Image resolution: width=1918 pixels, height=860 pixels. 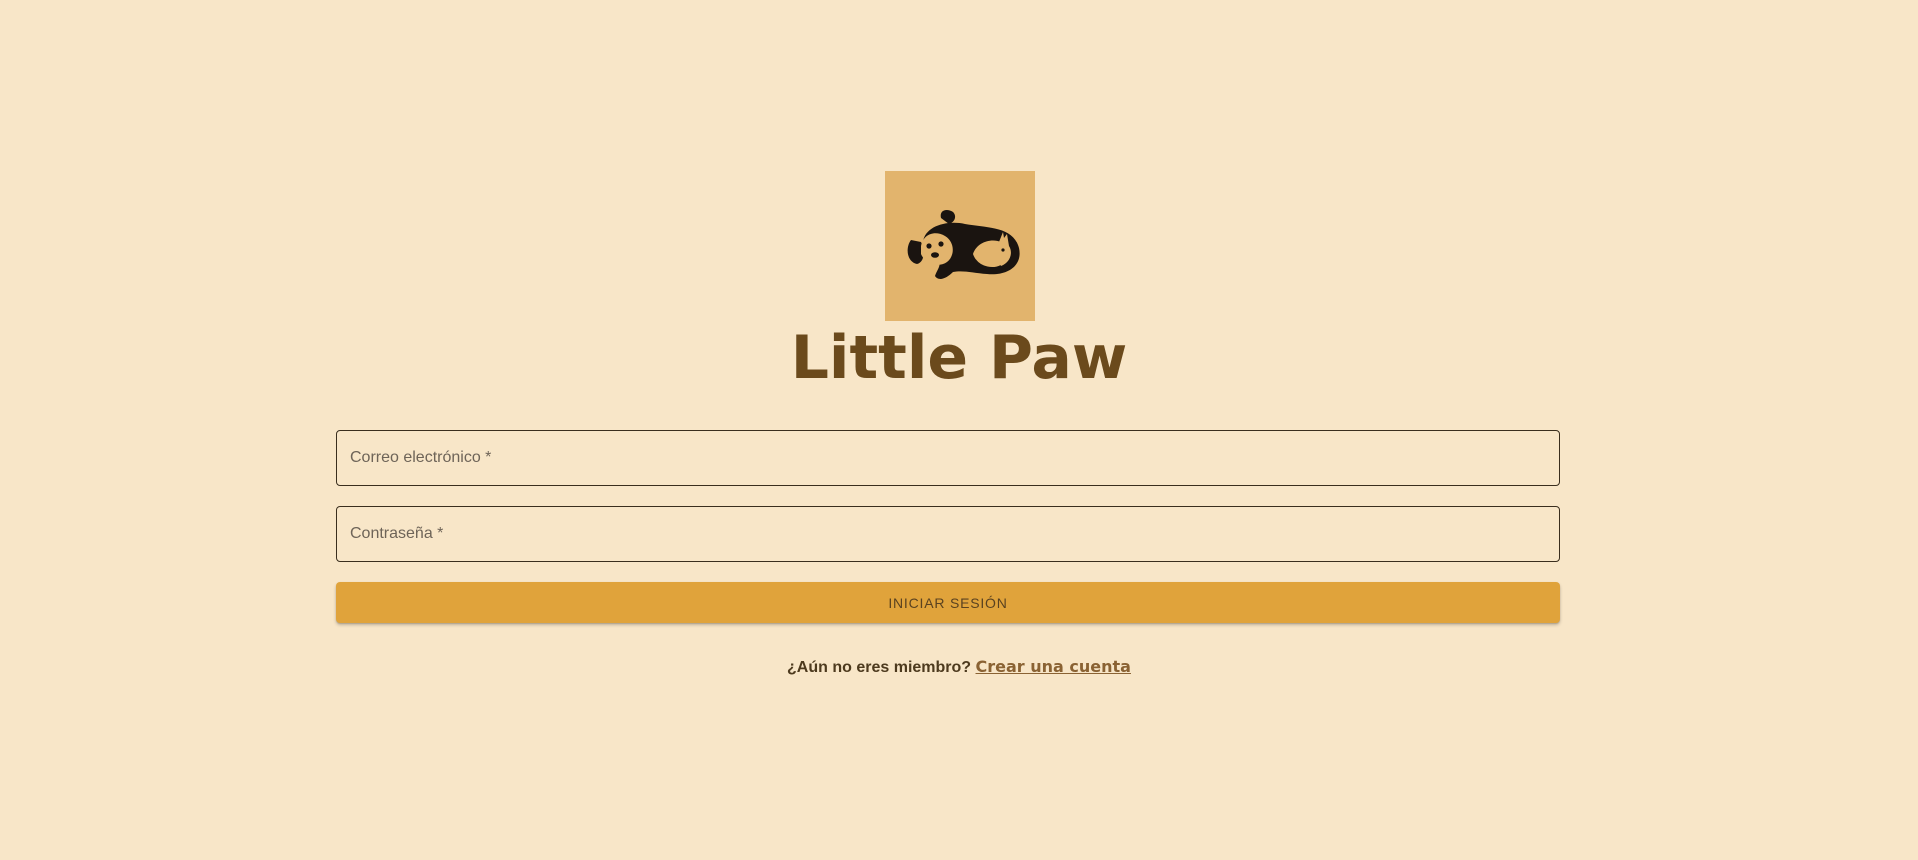 I want to click on brand-logo, so click(x=960, y=246).